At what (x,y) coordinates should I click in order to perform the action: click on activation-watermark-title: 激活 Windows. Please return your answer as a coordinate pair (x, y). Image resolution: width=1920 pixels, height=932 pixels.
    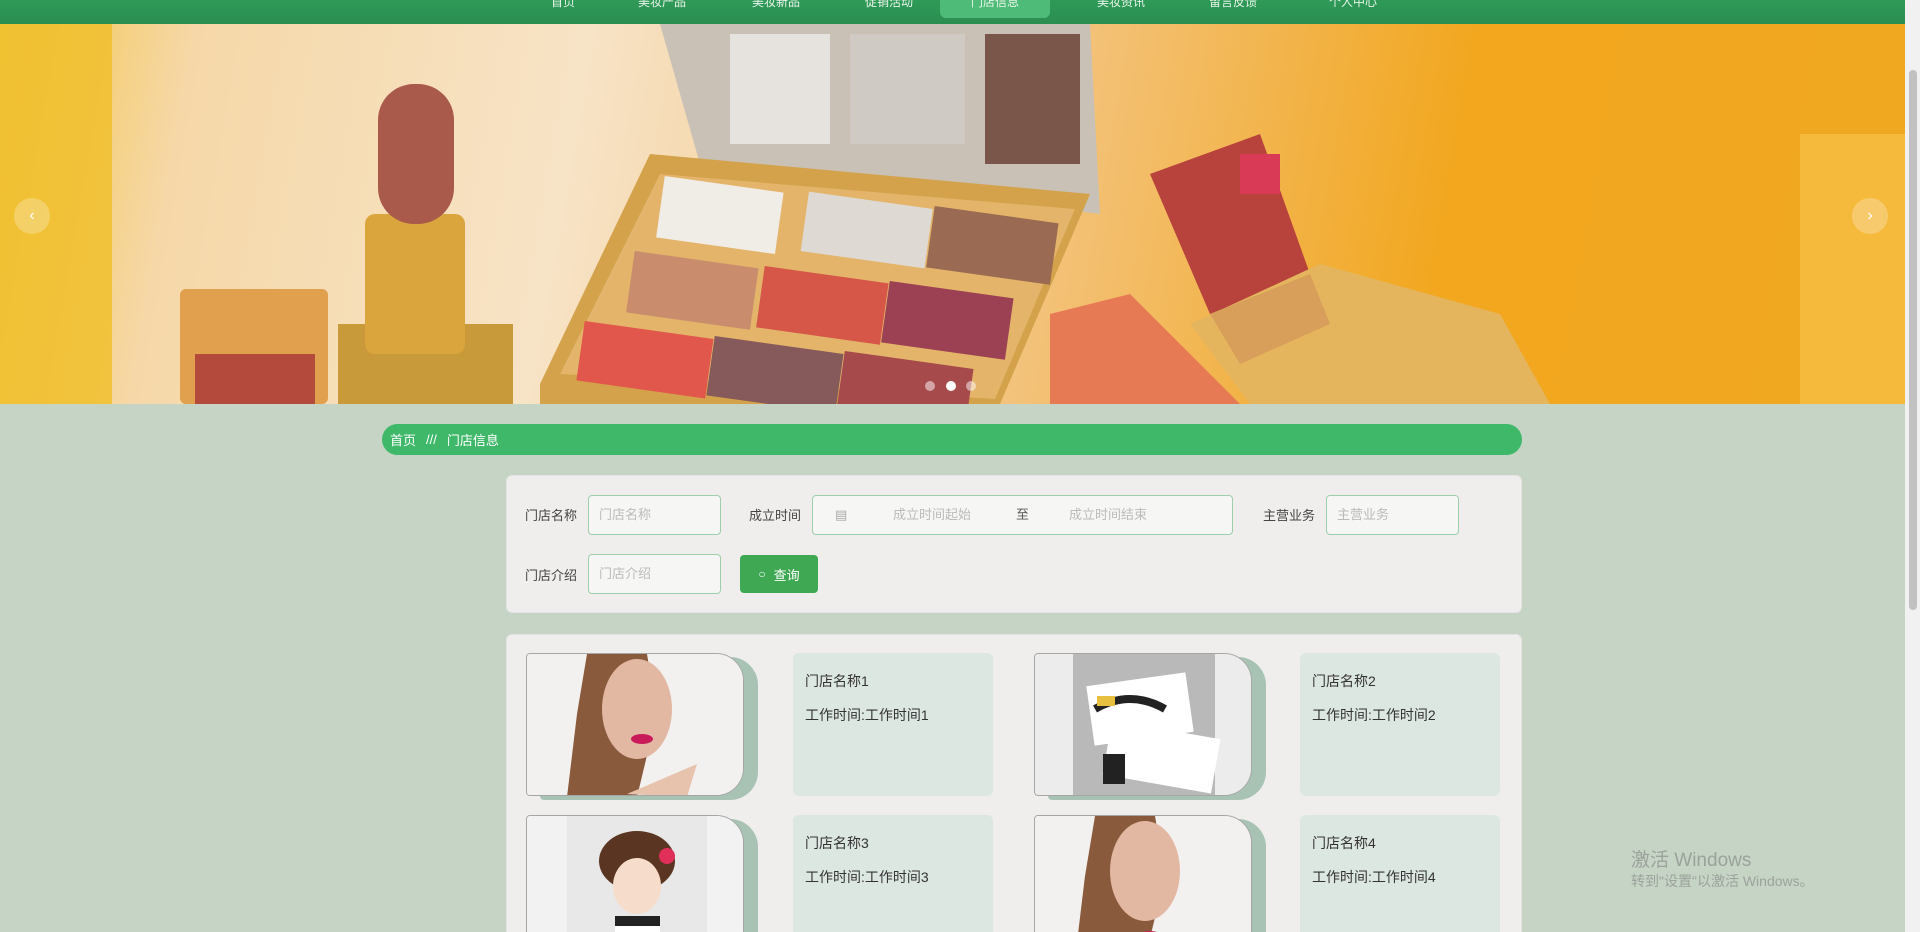
    Looking at the image, I should click on (1691, 860).